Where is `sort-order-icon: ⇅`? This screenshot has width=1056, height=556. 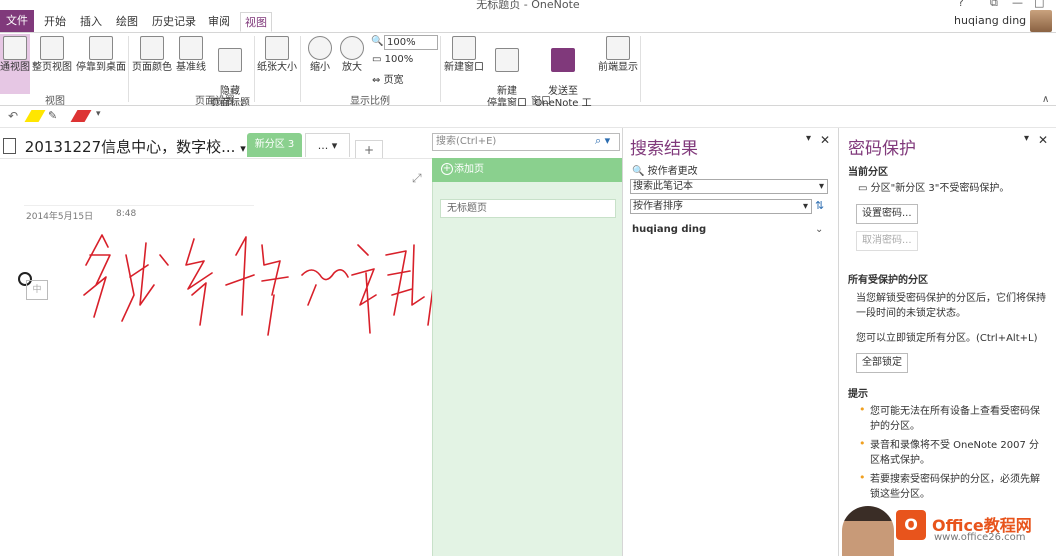
sort-order-icon: ⇅ is located at coordinates (819, 205).